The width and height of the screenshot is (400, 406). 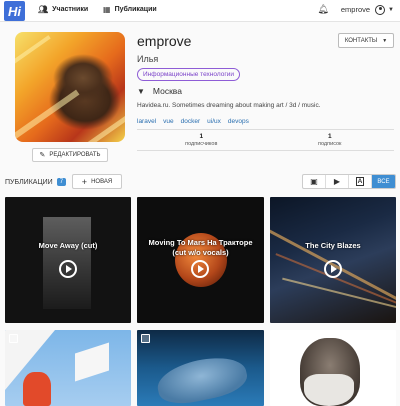 What do you see at coordinates (168, 121) in the screenshot?
I see `skill-tag: vue` at bounding box center [168, 121].